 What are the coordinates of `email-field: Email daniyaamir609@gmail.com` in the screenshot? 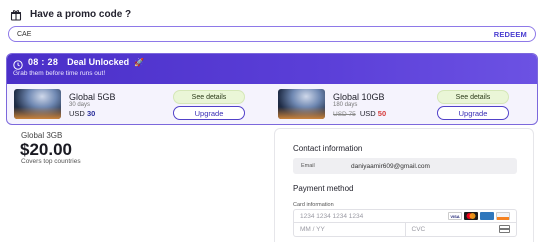 It's located at (405, 166).